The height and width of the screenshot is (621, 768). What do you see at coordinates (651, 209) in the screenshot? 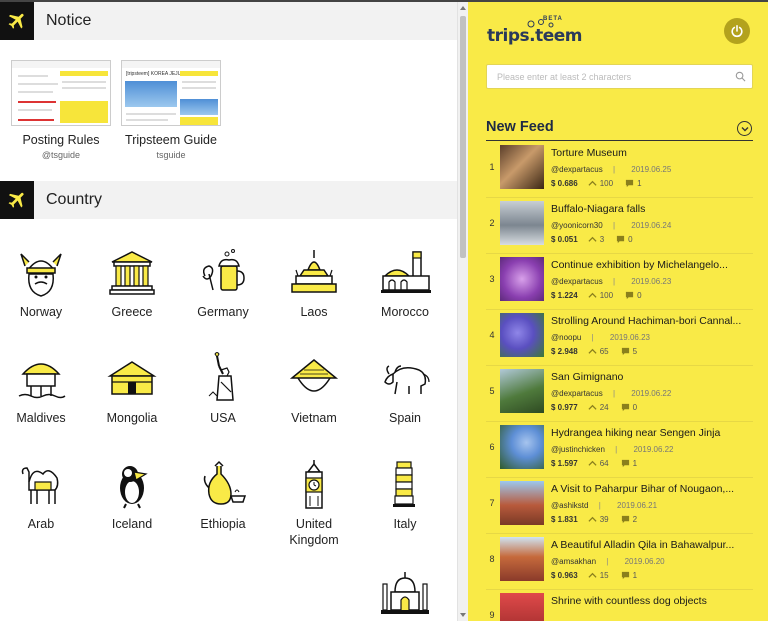
I see `feed-item-title: Buffalo-Niagara falls` at bounding box center [651, 209].